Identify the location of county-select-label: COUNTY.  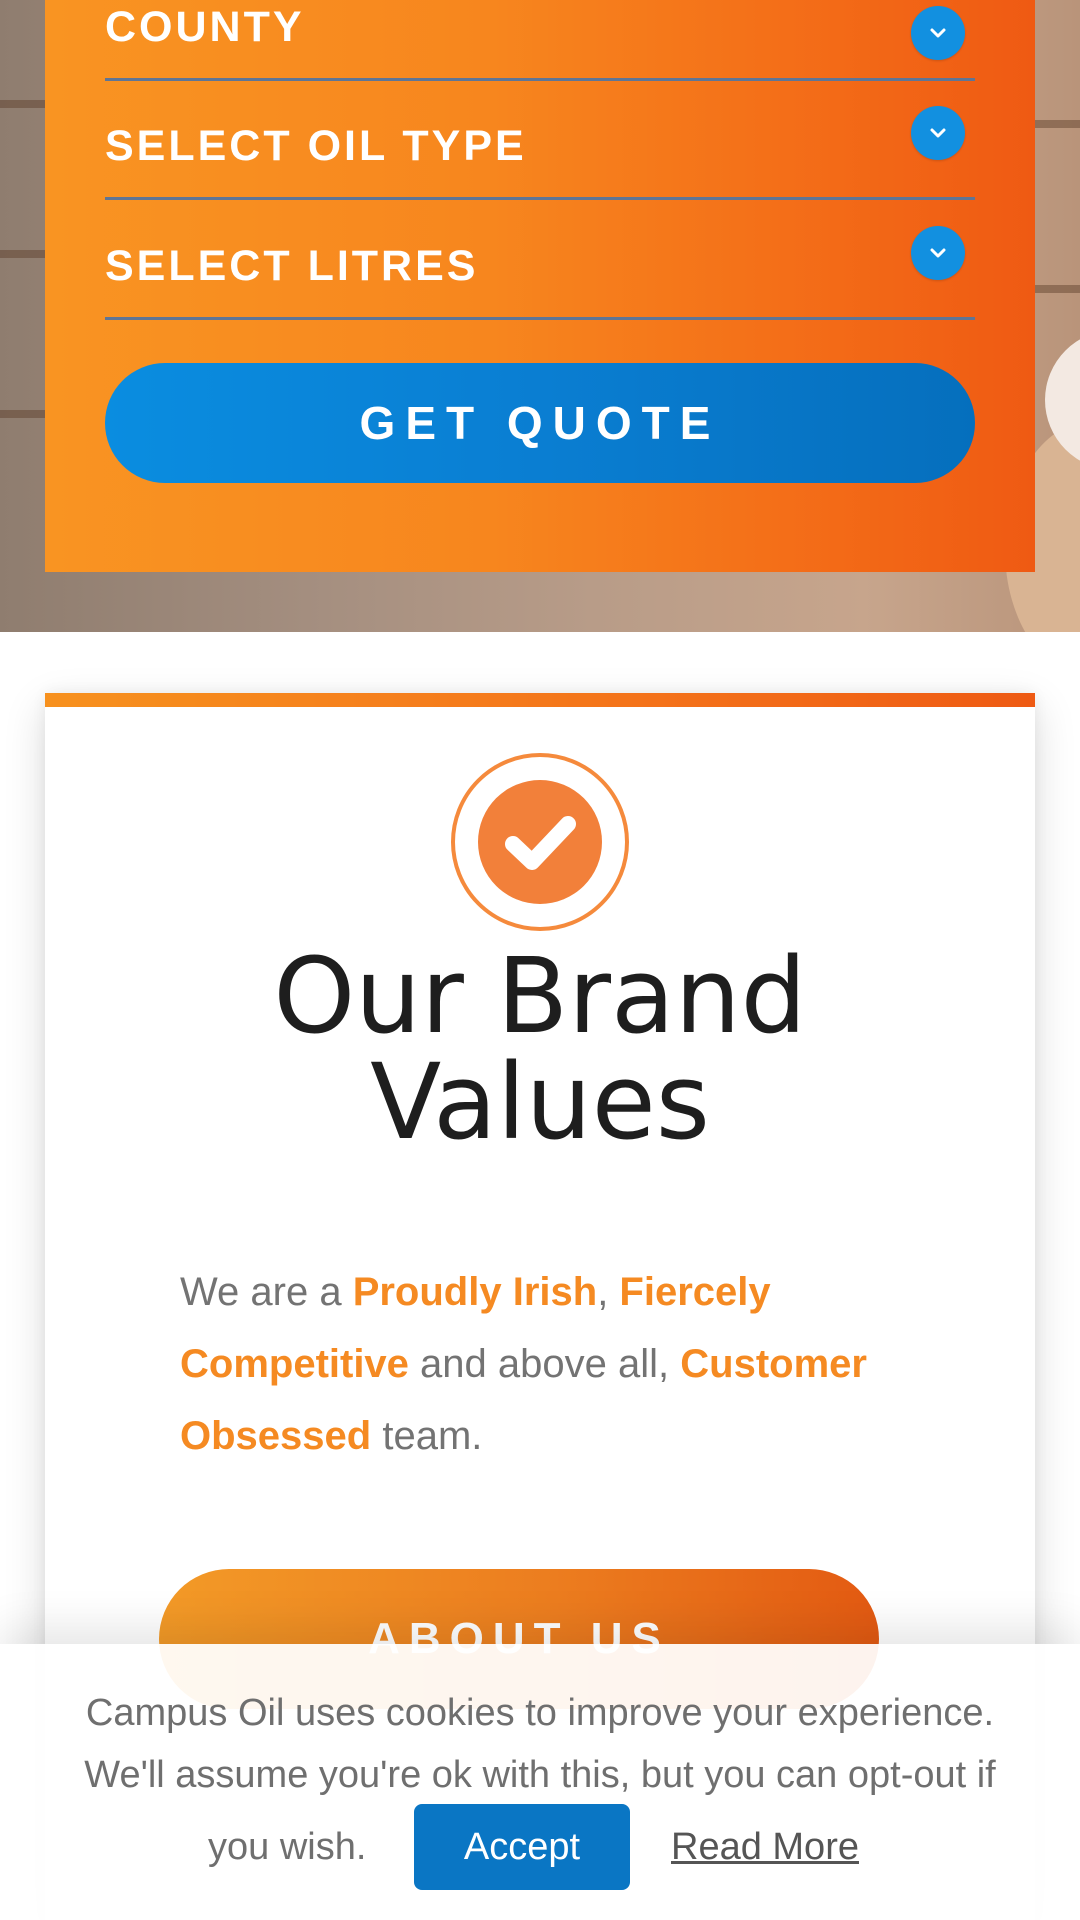
(205, 27).